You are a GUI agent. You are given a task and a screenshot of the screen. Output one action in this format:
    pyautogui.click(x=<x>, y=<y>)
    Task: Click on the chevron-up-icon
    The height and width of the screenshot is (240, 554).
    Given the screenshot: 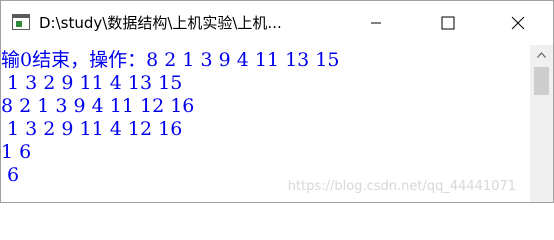 What is the action you would take?
    pyautogui.click(x=541, y=55)
    